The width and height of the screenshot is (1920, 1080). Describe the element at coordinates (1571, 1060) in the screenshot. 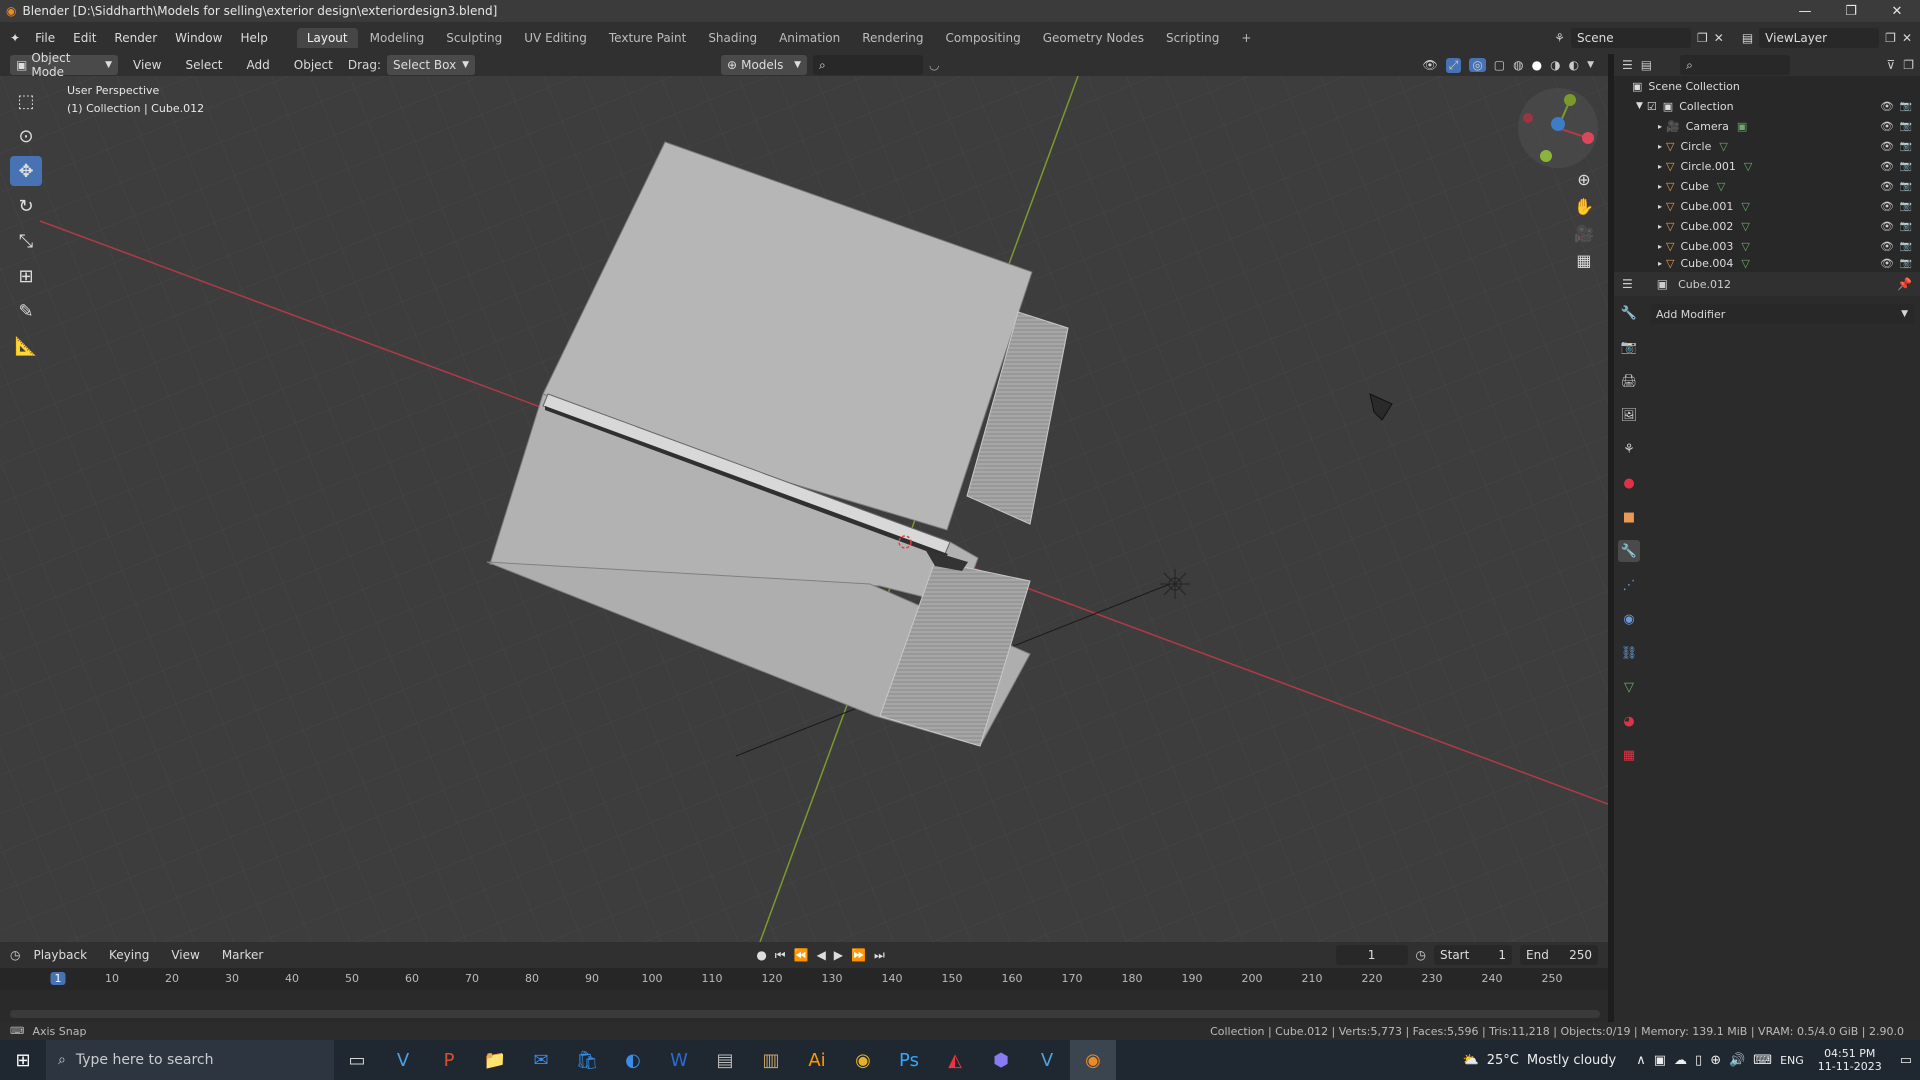

I see `weather-desc: Mostly cloudy` at that location.